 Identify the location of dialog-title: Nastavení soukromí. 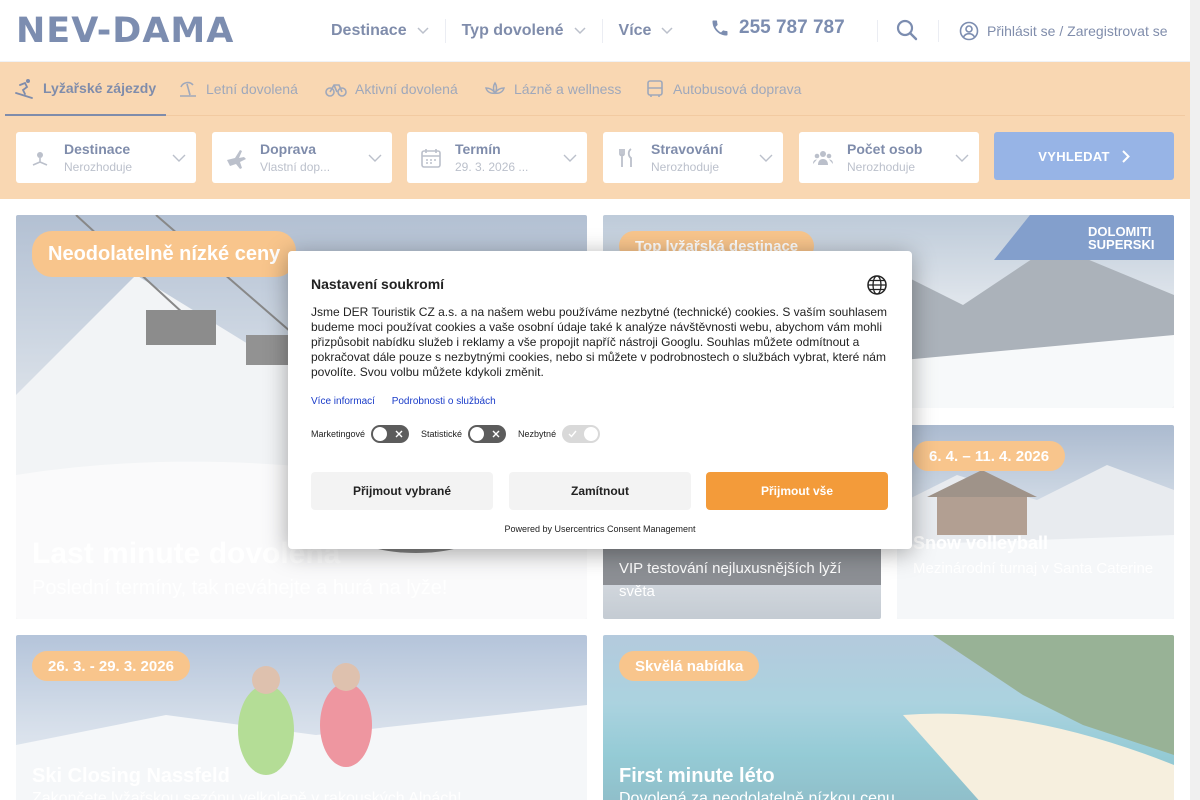
(378, 284).